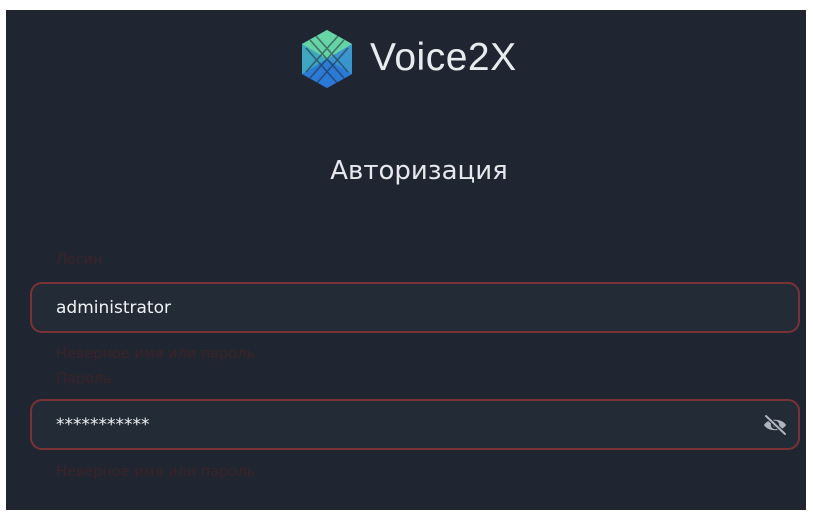 The image size is (813, 515). I want to click on voice2x-logo-icon, so click(327, 59).